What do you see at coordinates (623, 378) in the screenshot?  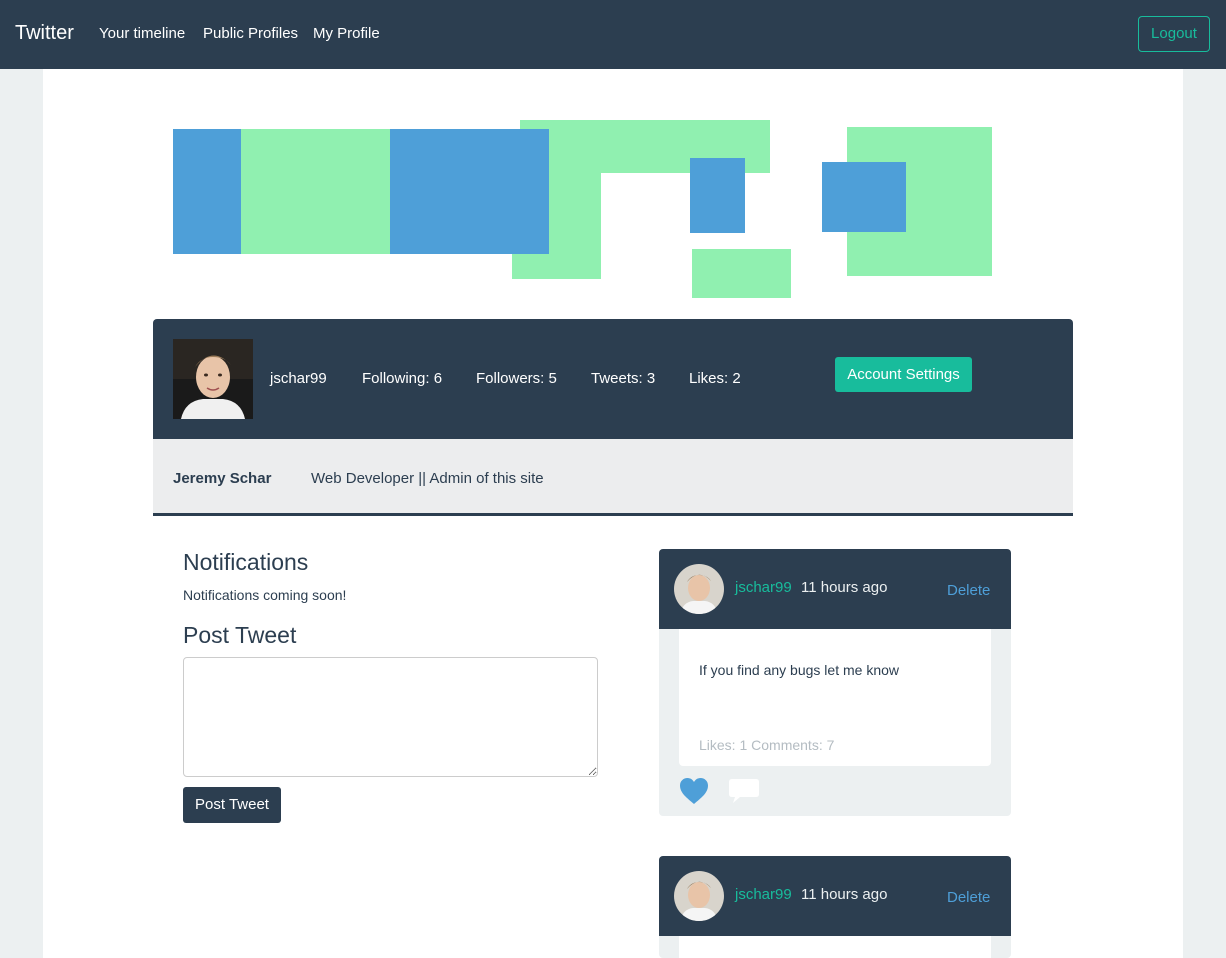 I see `tweets-count: Tweets: 3` at bounding box center [623, 378].